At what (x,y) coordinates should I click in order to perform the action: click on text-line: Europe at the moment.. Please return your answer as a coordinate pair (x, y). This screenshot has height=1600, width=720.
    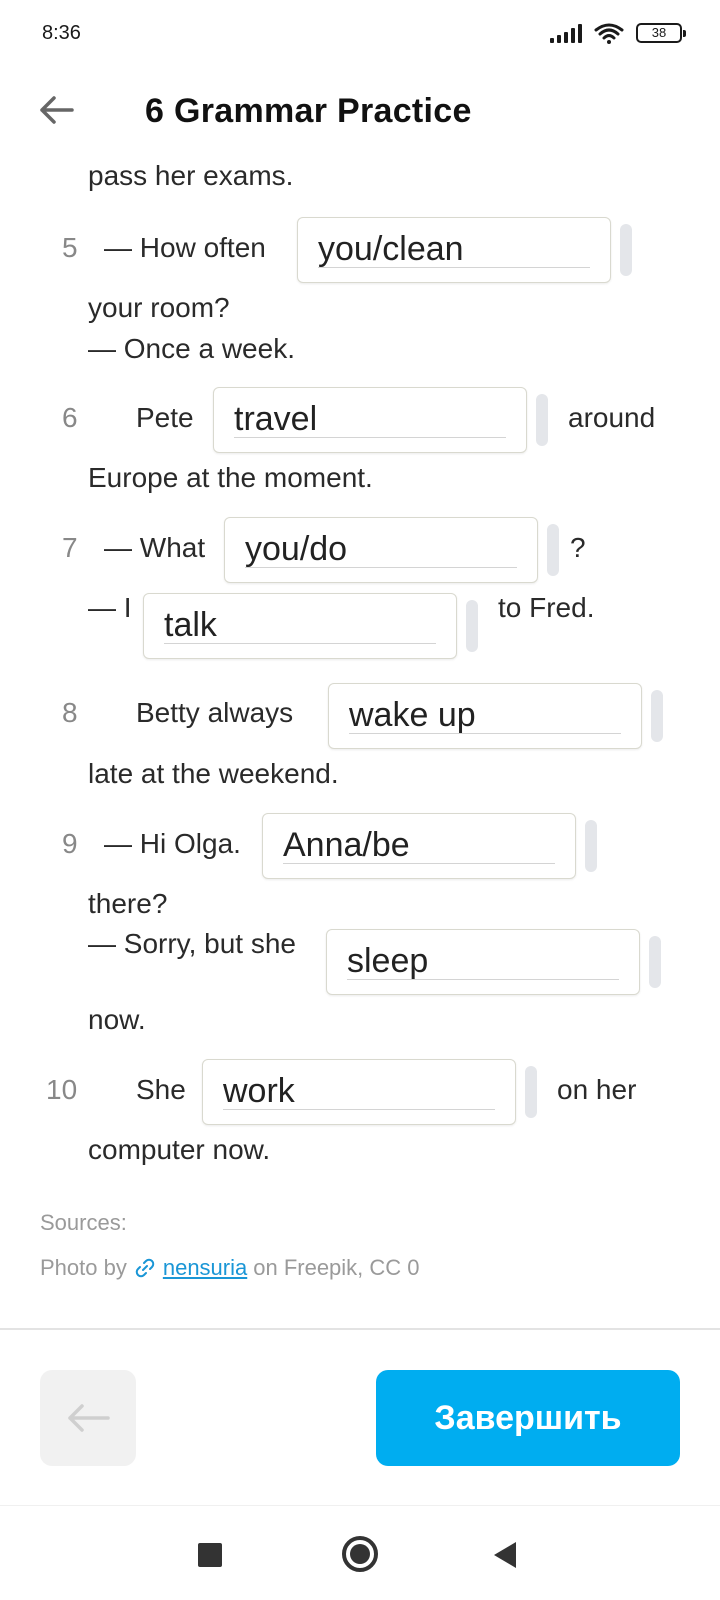
    Looking at the image, I should click on (230, 477).